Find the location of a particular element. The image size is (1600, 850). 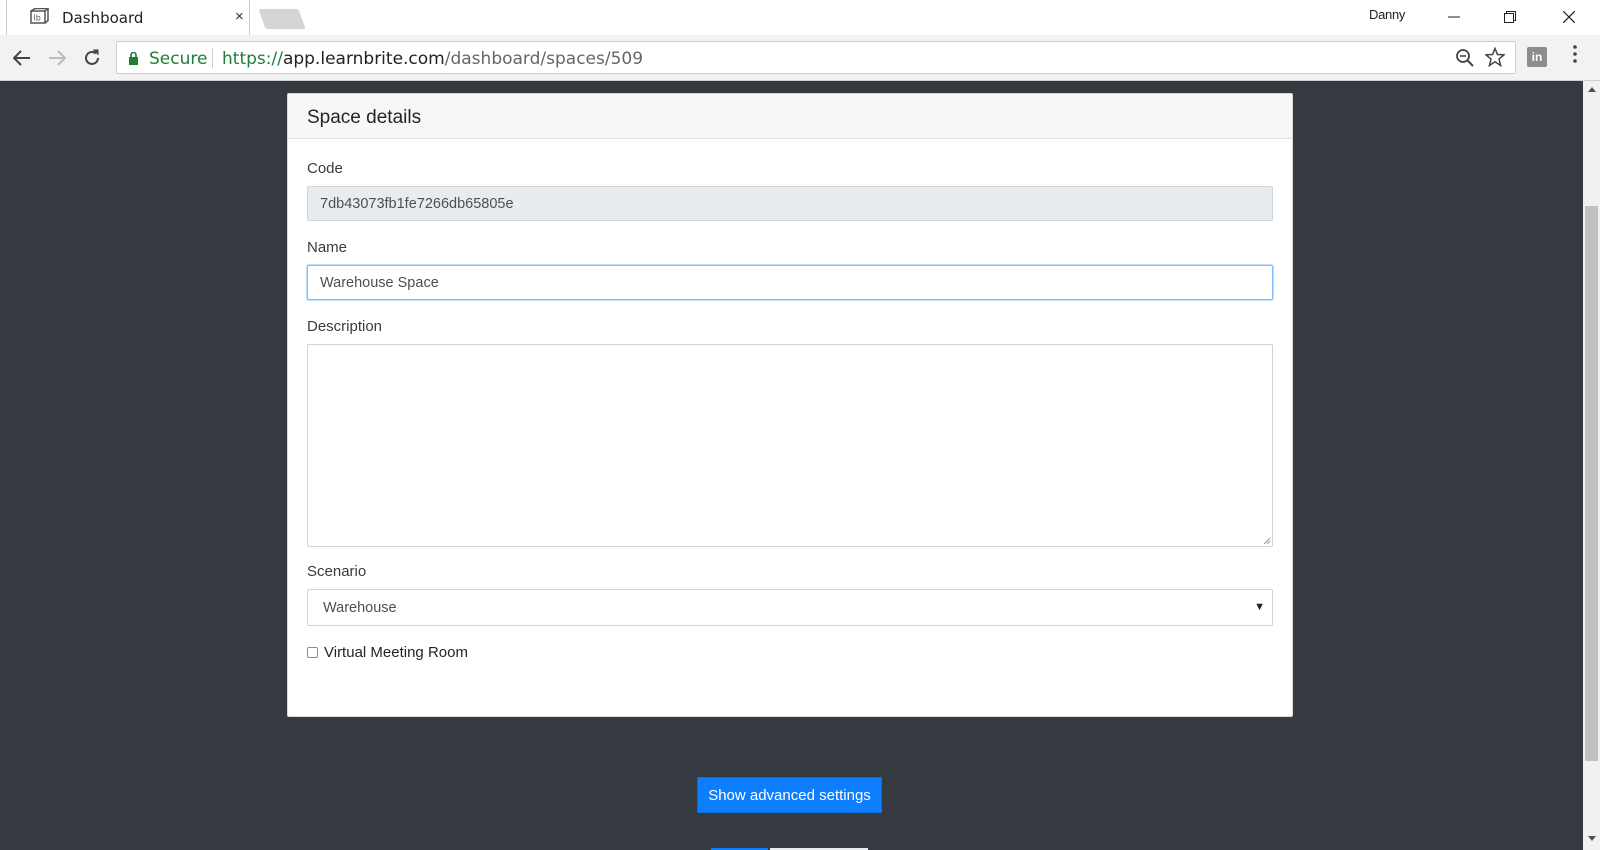

reload-button is located at coordinates (92, 58).